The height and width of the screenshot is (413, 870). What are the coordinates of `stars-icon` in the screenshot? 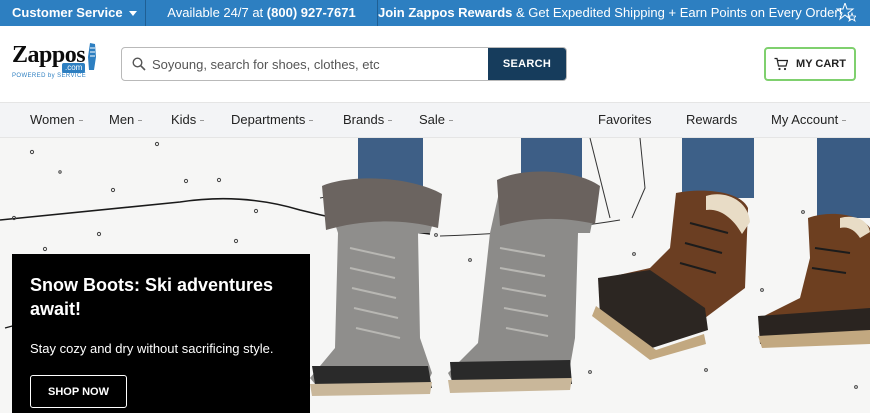 It's located at (846, 12).